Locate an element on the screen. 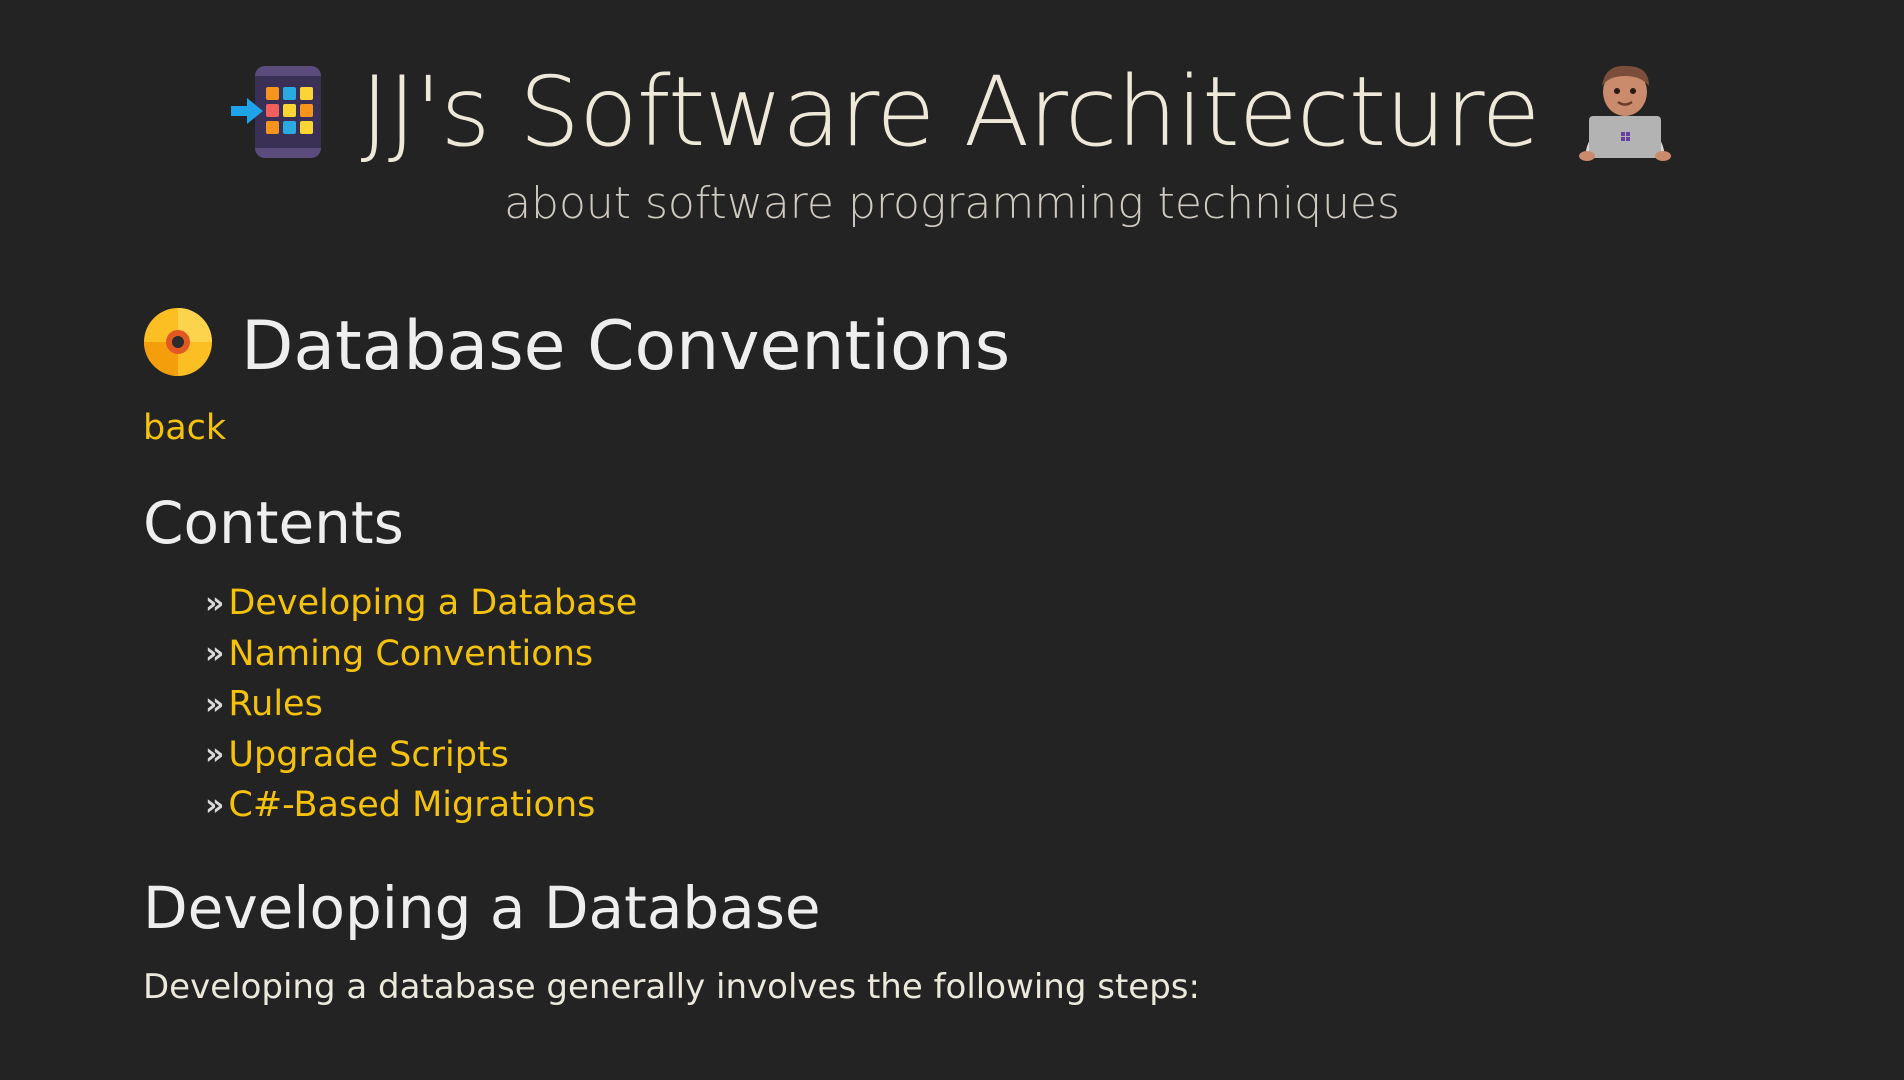 Image resolution: width=1904 pixels, height=1080 pixels. title-row: JJ's Software Architecture is located at coordinates (952, 112).